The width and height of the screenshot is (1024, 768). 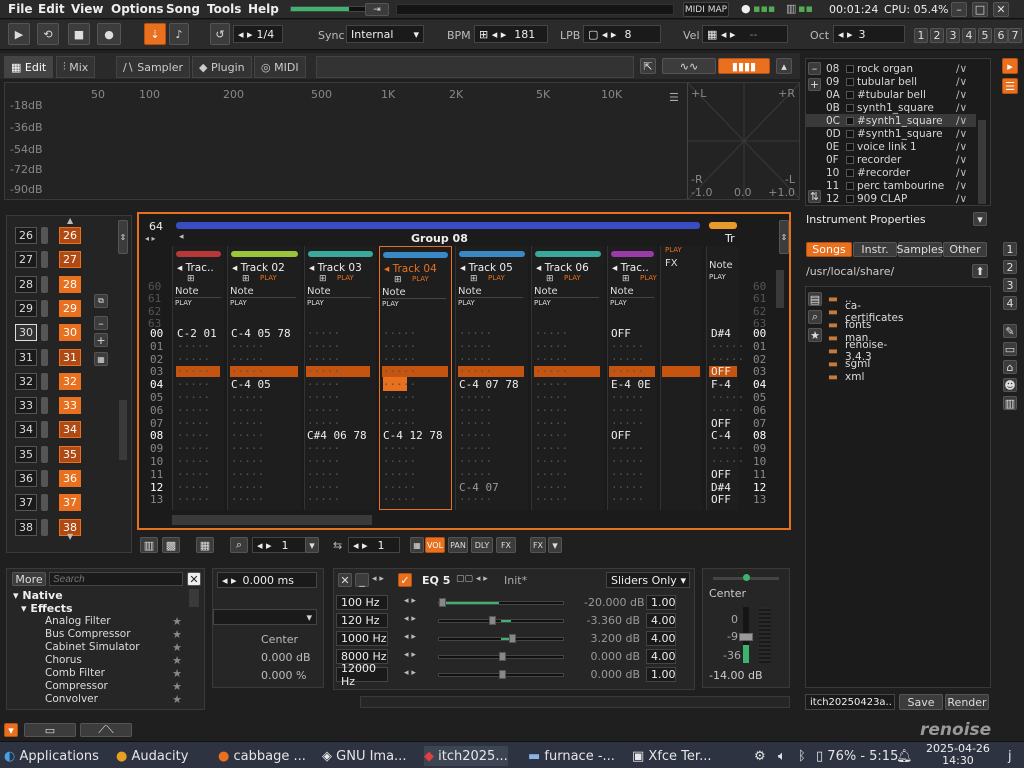 What do you see at coordinates (385, 34) in the screenshot?
I see `sync-select: Internal ▾` at bounding box center [385, 34].